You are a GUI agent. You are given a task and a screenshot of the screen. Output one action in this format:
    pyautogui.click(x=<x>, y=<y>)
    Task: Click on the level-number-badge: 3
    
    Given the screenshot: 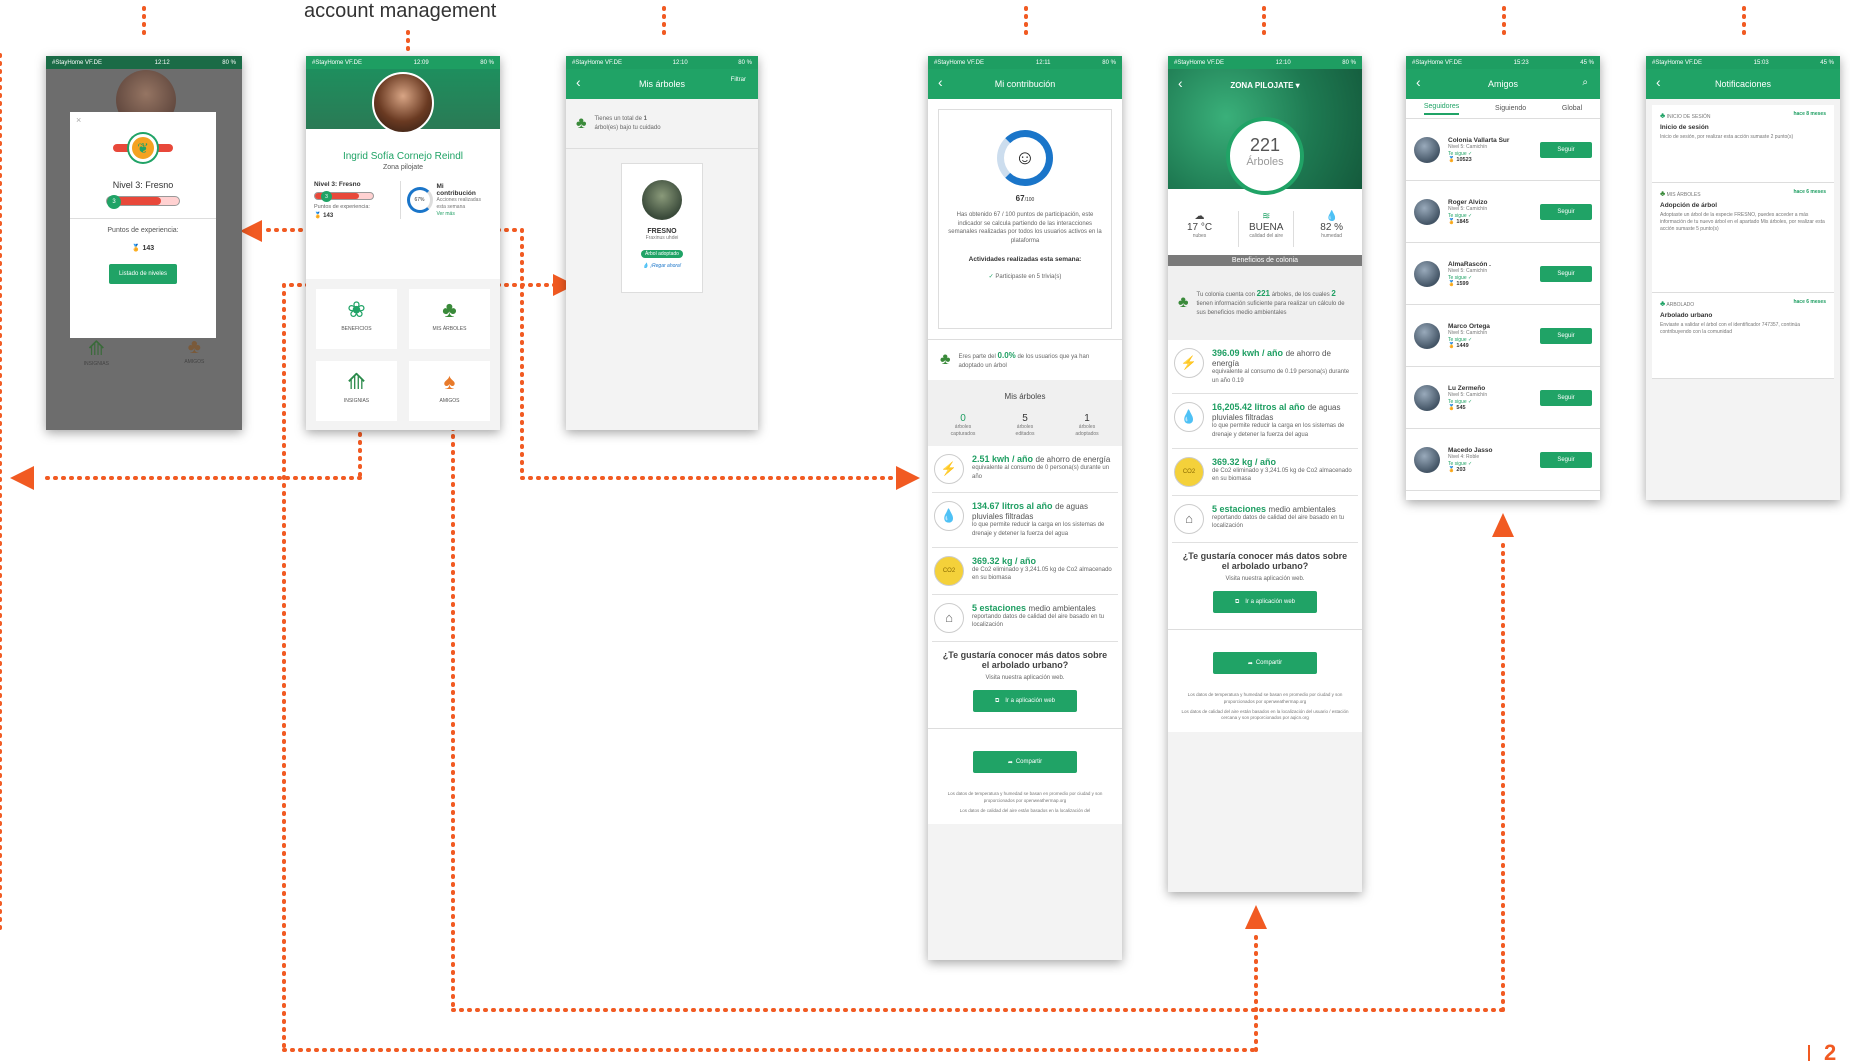 What is the action you would take?
    pyautogui.click(x=114, y=202)
    